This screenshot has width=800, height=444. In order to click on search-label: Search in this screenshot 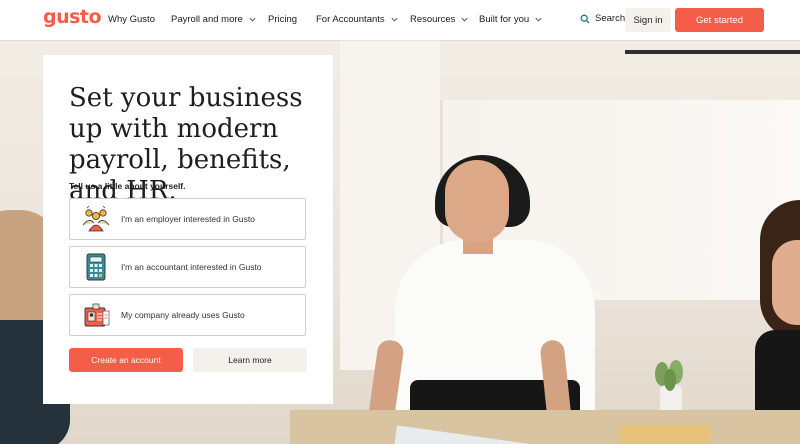, I will do `click(610, 18)`.